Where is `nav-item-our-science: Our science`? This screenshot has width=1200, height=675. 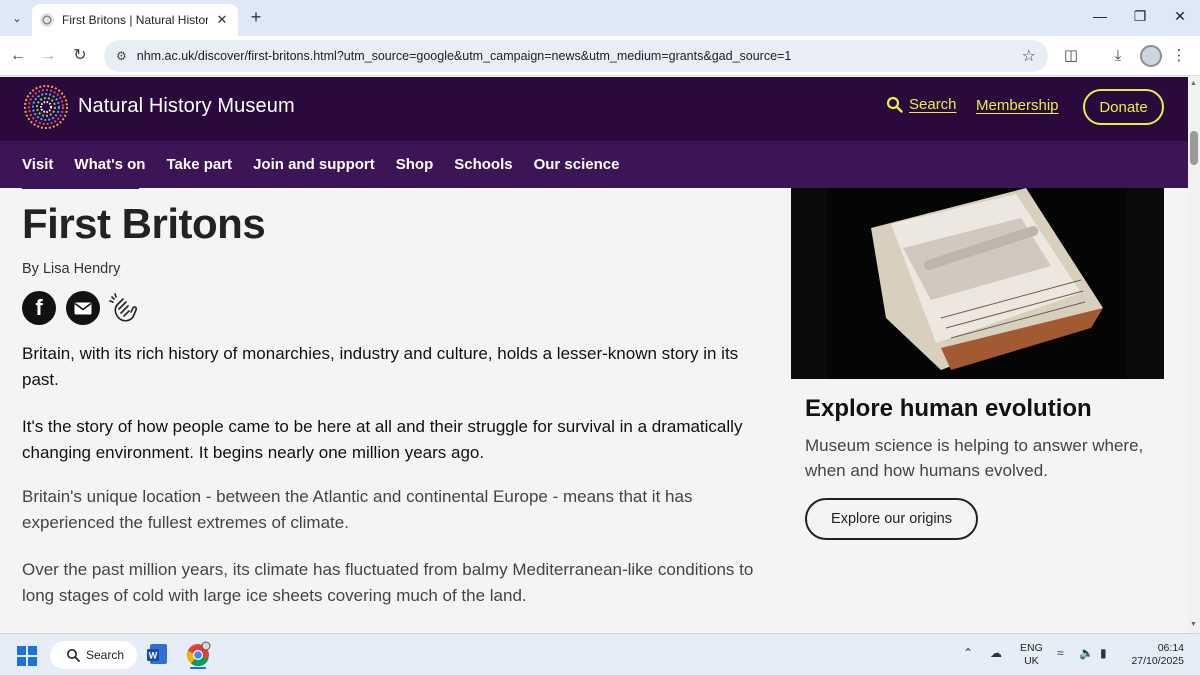
nav-item-our-science: Our science is located at coordinates (577, 164).